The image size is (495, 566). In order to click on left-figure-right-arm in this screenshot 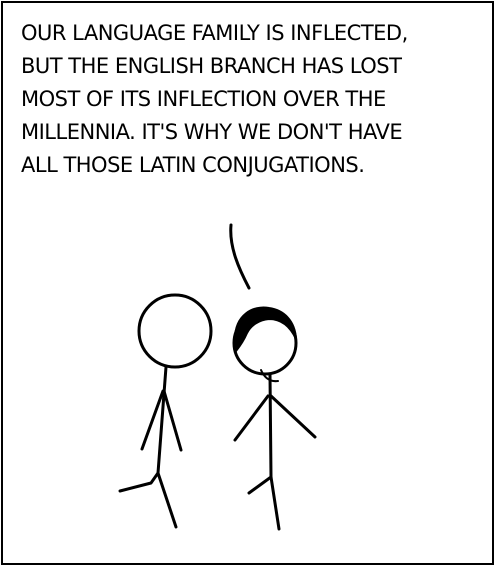, I will do `click(172, 420)`.